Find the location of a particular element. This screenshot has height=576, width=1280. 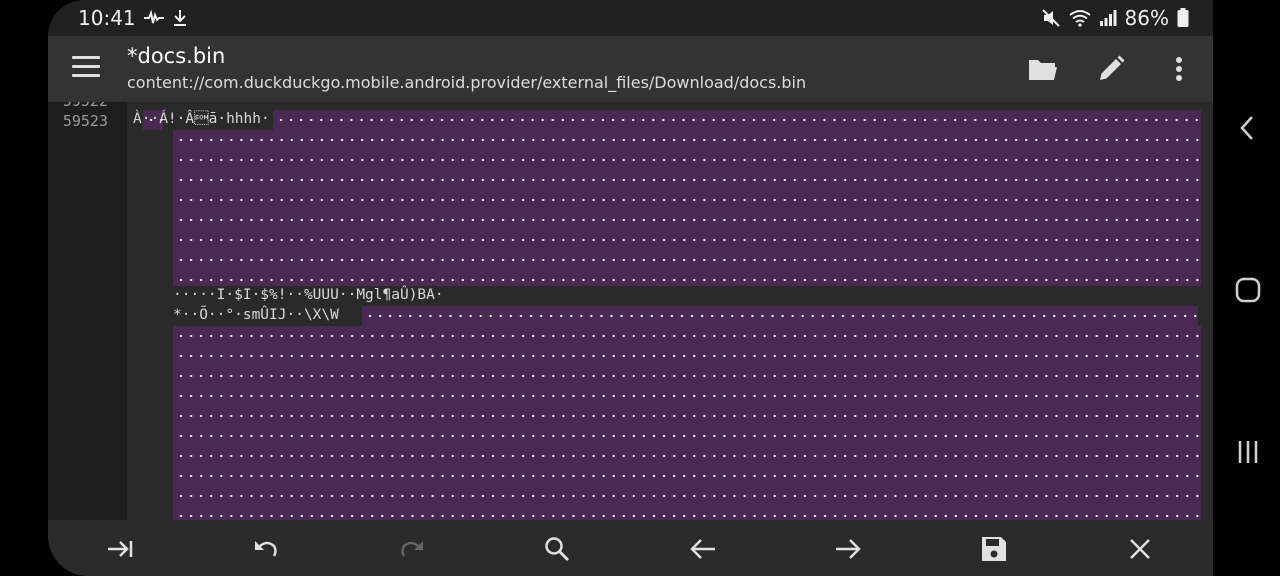

open-folder-icon is located at coordinates (1043, 69).